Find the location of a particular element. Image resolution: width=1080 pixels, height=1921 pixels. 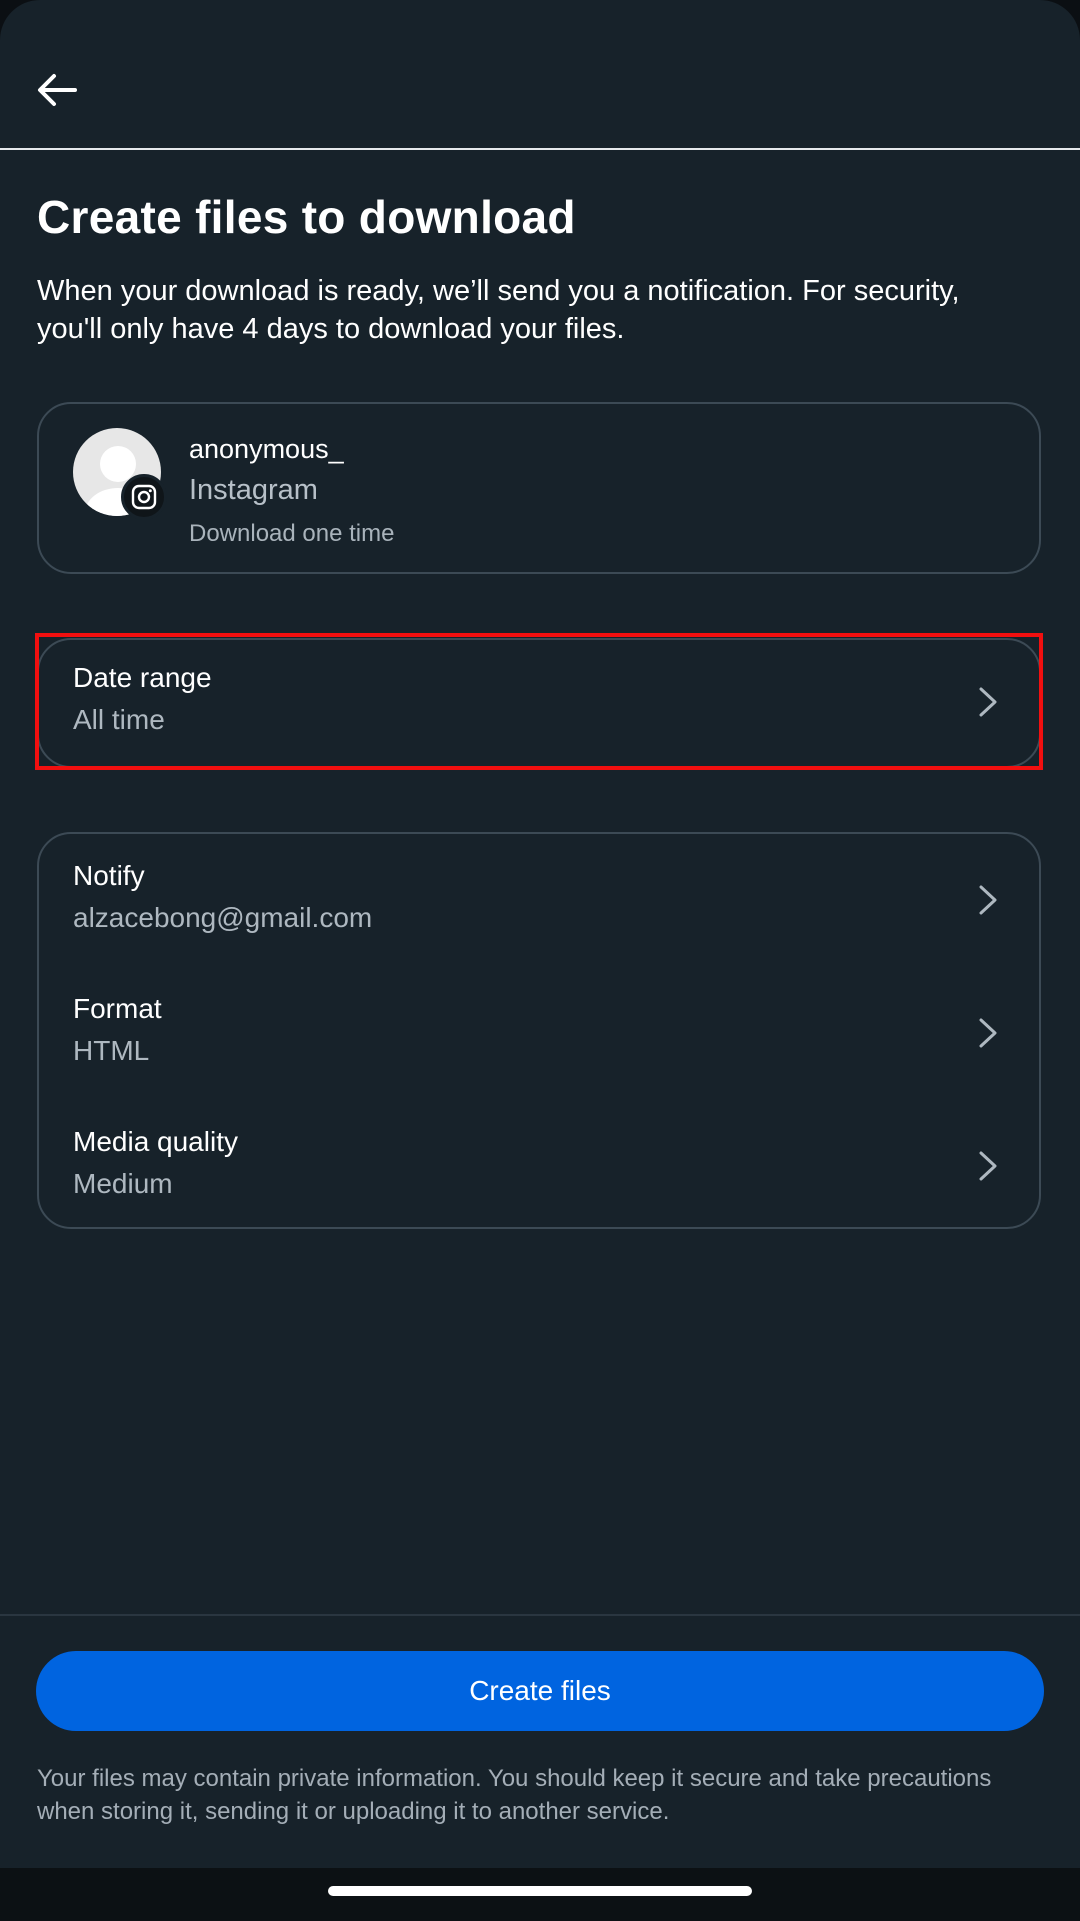

page-title: Create files to download is located at coordinates (306, 217).